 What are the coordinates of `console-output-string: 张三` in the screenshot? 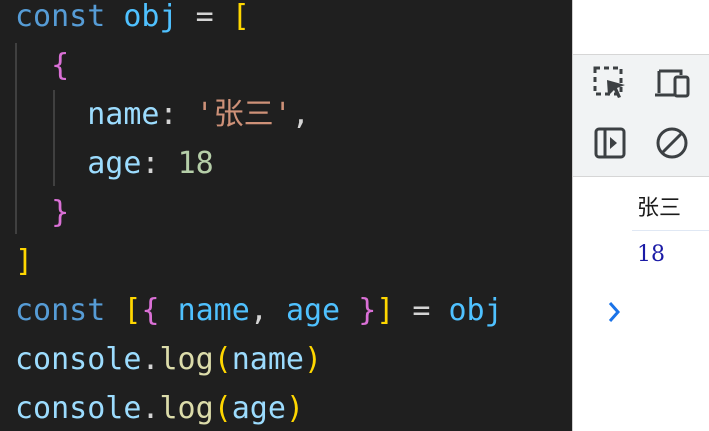 It's located at (659, 208).